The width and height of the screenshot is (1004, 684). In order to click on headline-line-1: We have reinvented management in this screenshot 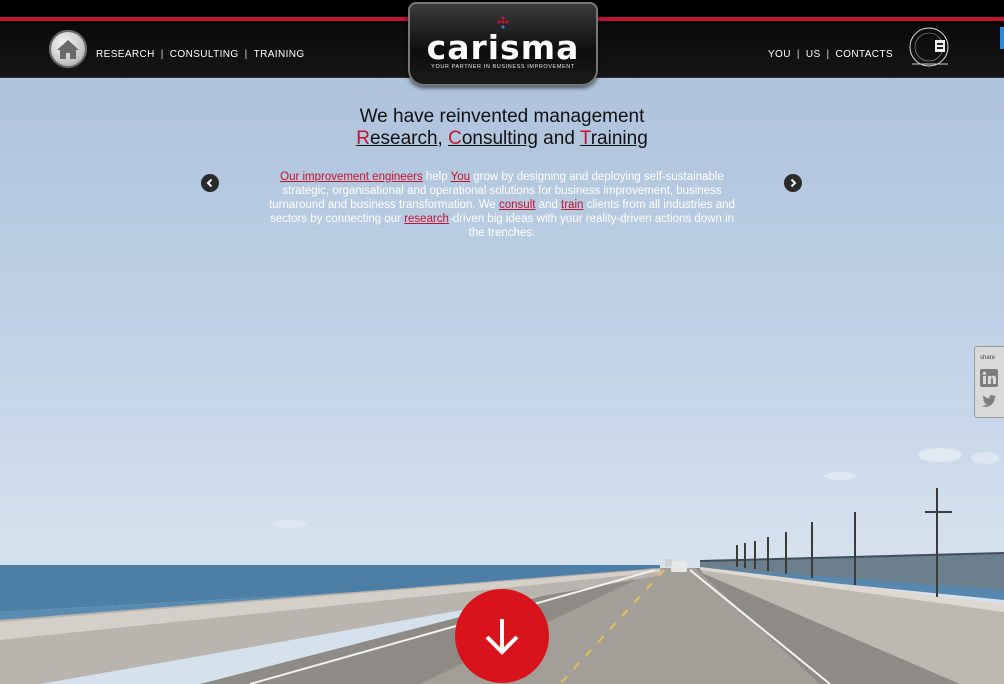, I will do `click(502, 116)`.